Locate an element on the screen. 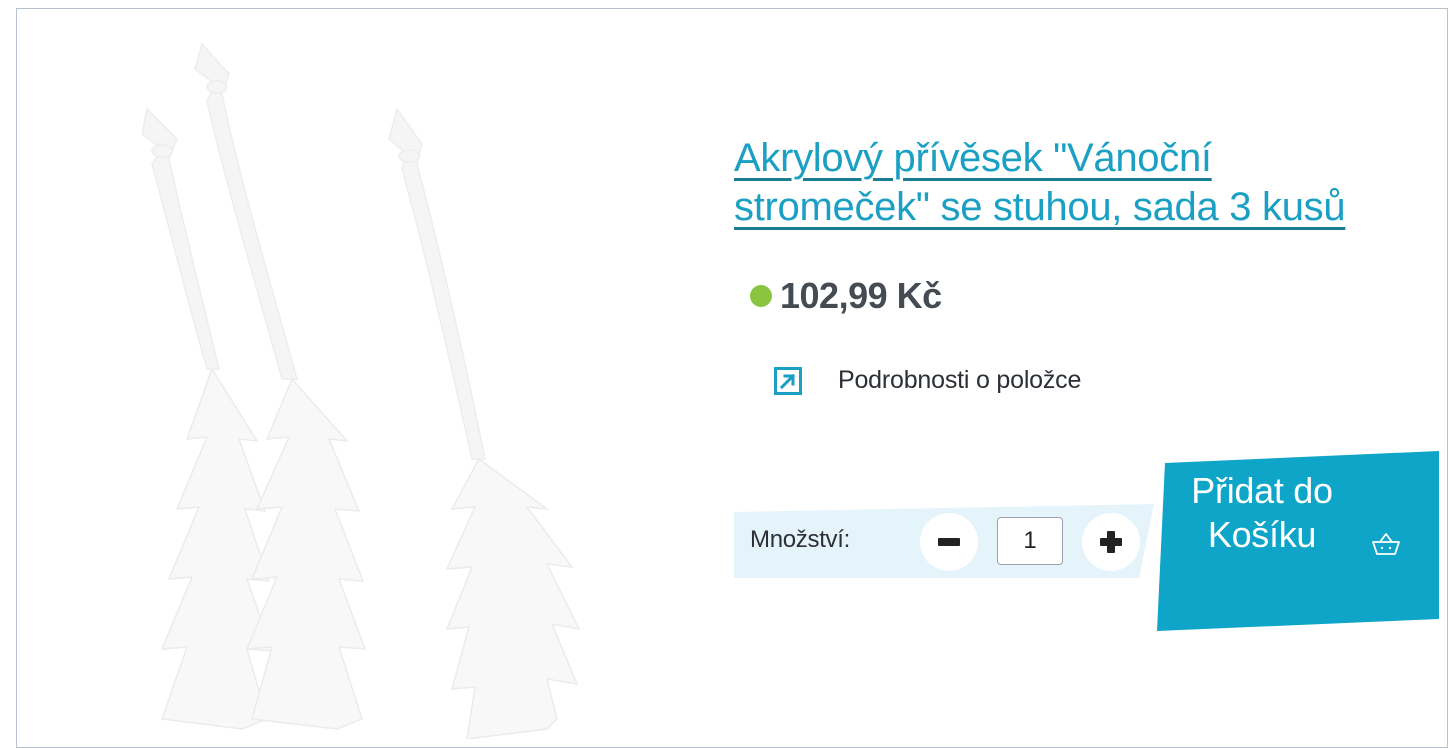 This screenshot has height=748, width=1450. basket-icon is located at coordinates (1386, 544).